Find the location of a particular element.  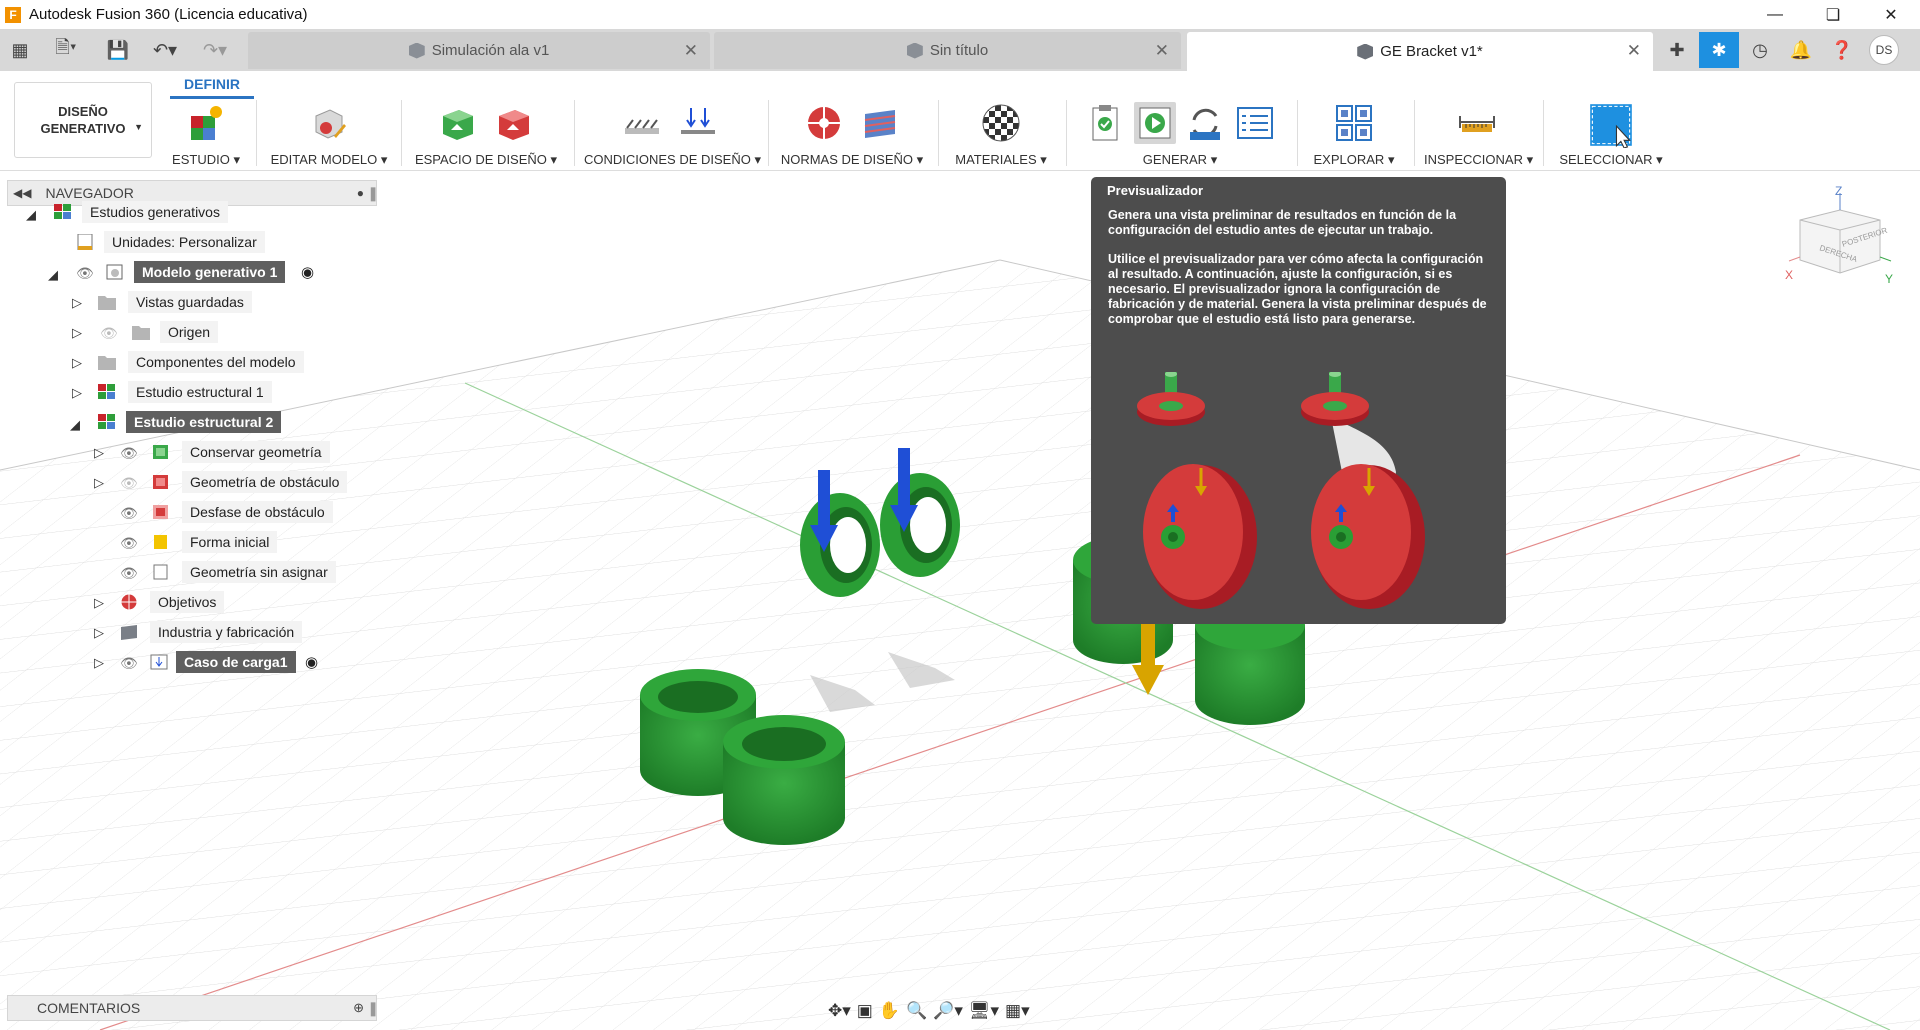

axis-z-label: Z is located at coordinates (1838, 191).